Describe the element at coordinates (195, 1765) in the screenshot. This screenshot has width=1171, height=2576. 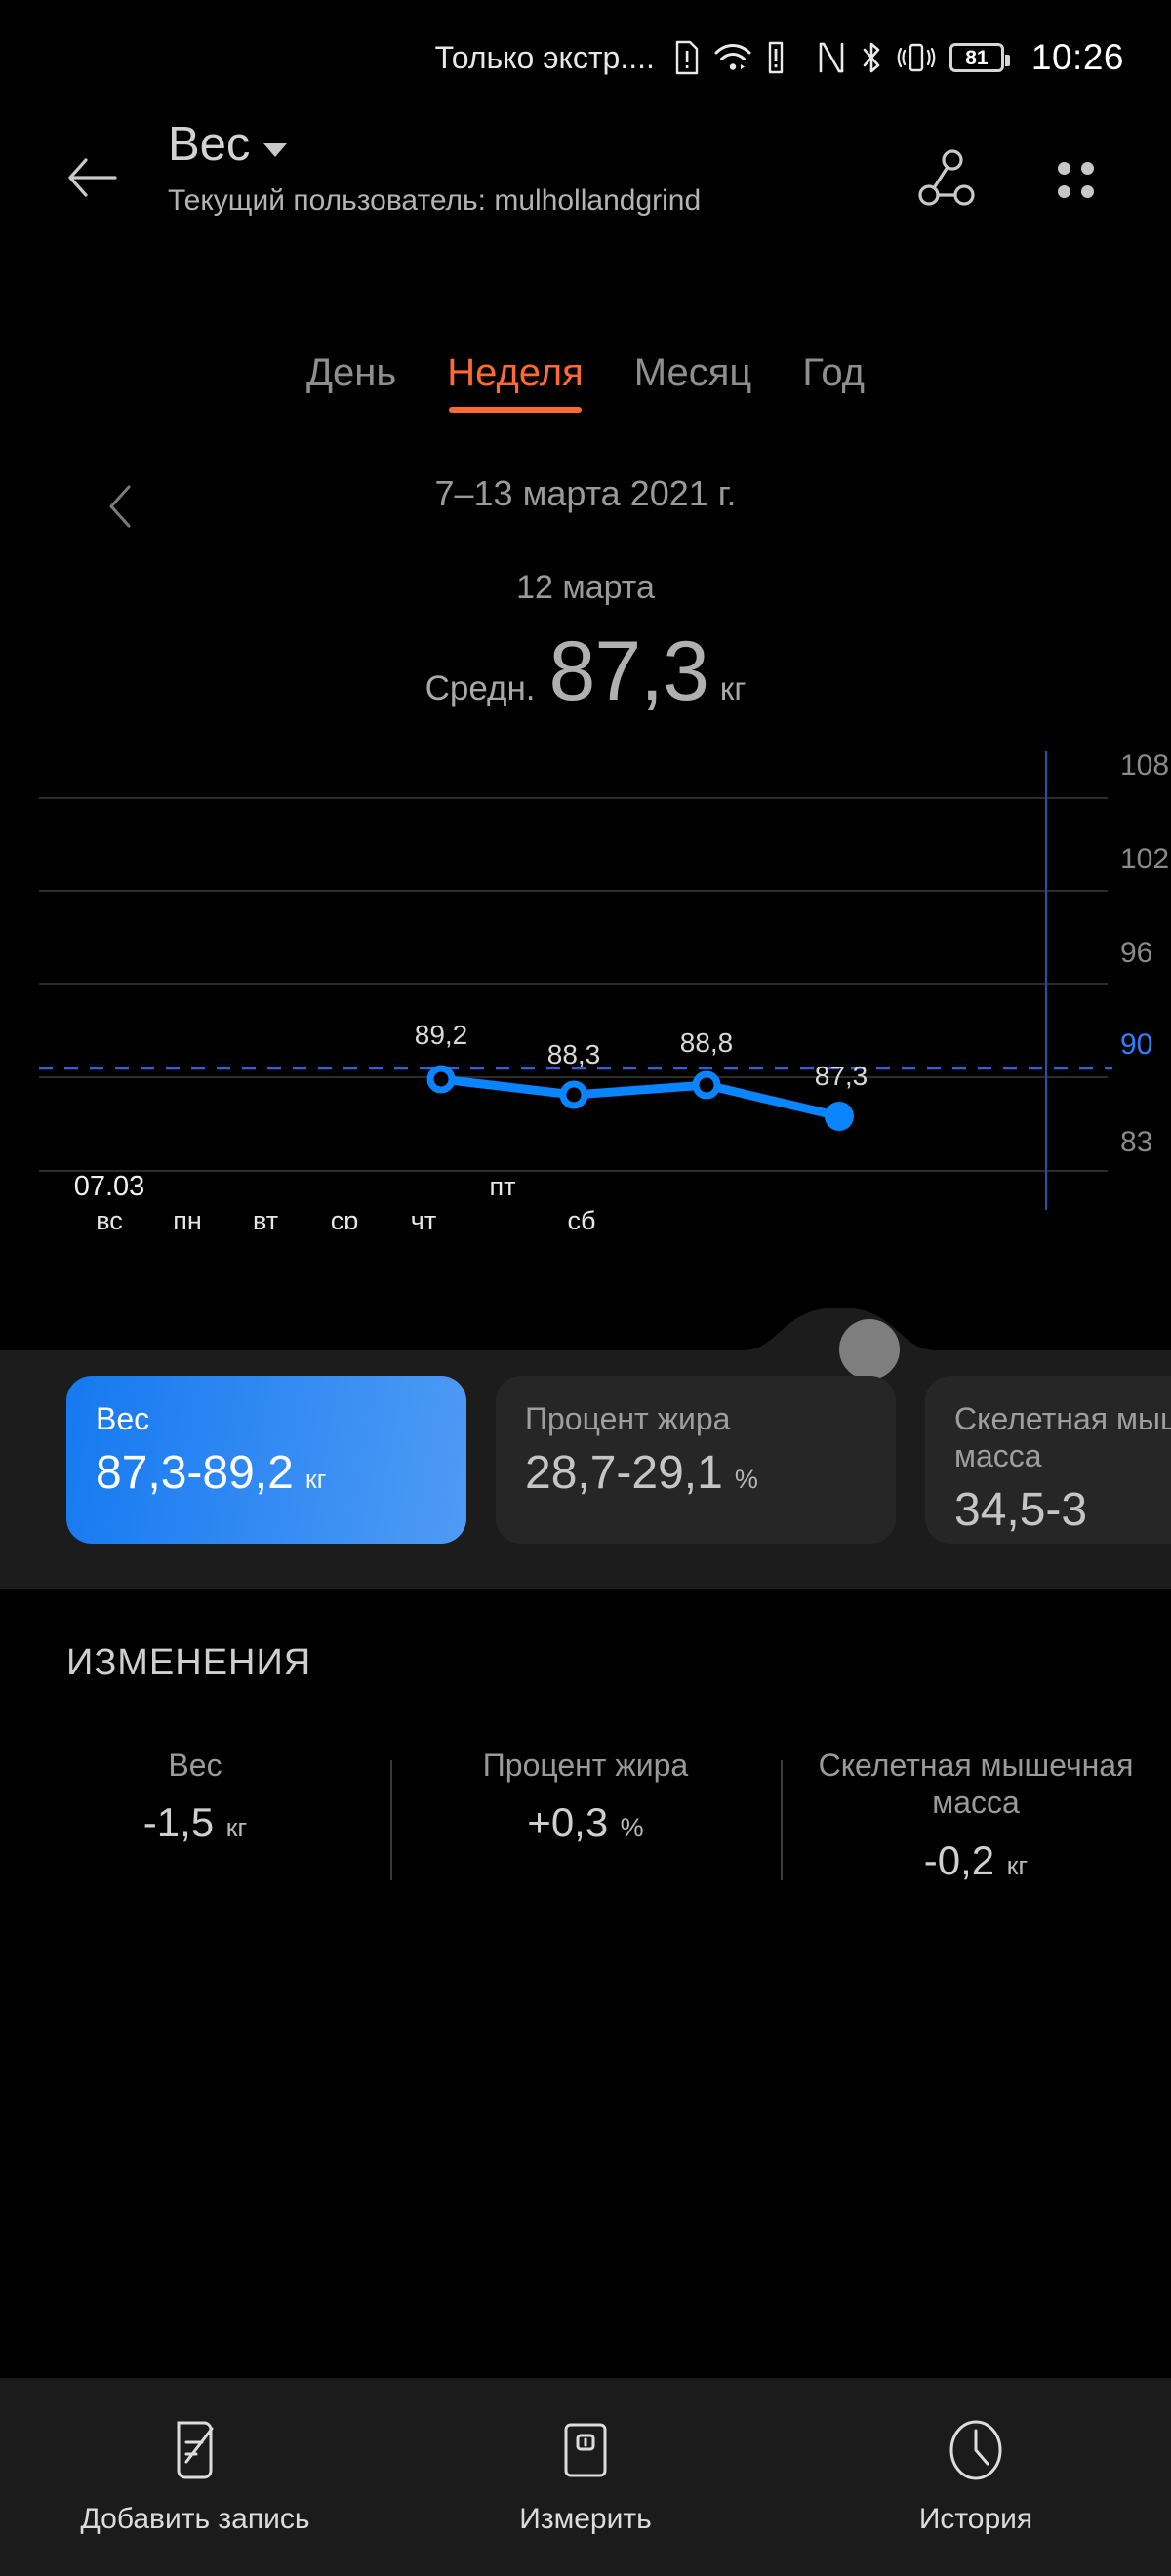
I see `change-name: Вес` at that location.